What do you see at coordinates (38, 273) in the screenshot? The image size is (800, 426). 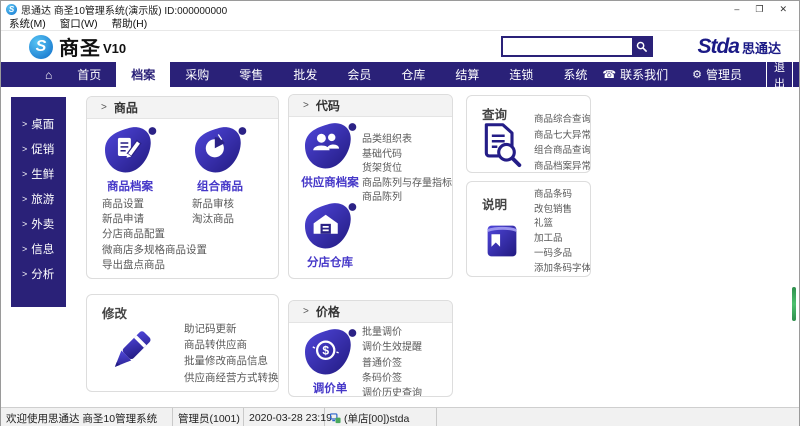 I see `sidebar-item-analysis: > 分析` at bounding box center [38, 273].